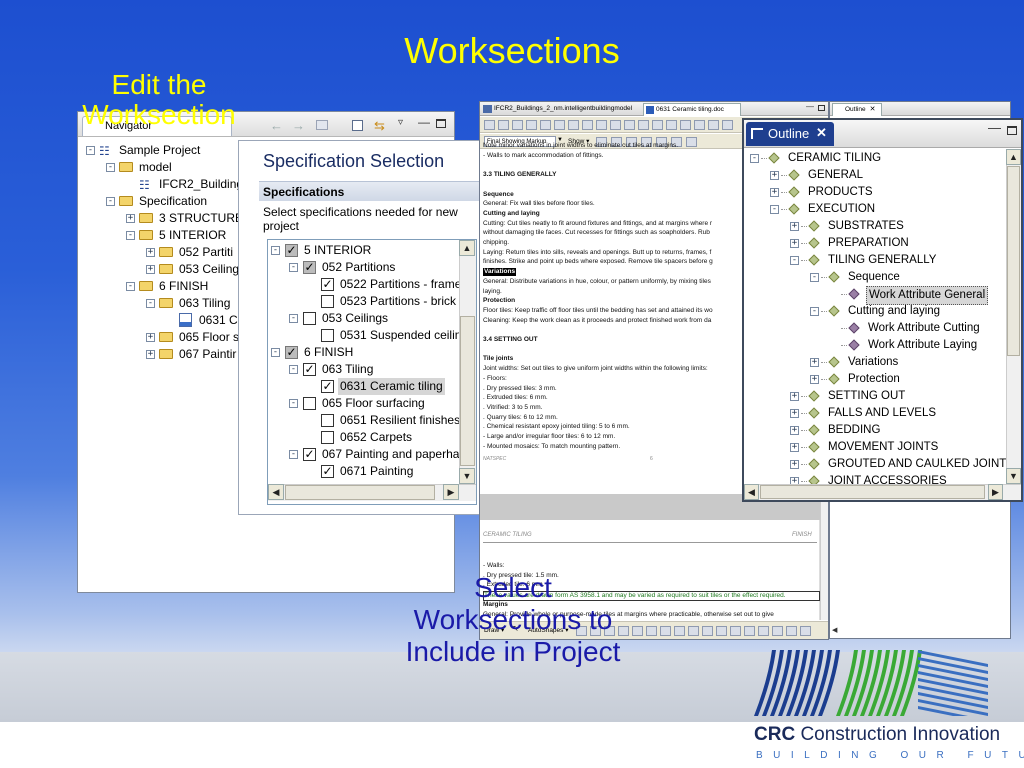 The image size is (1024, 768). What do you see at coordinates (363, 267) in the screenshot?
I see `spec-tree-item: - ✓ 052 Partitions` at bounding box center [363, 267].